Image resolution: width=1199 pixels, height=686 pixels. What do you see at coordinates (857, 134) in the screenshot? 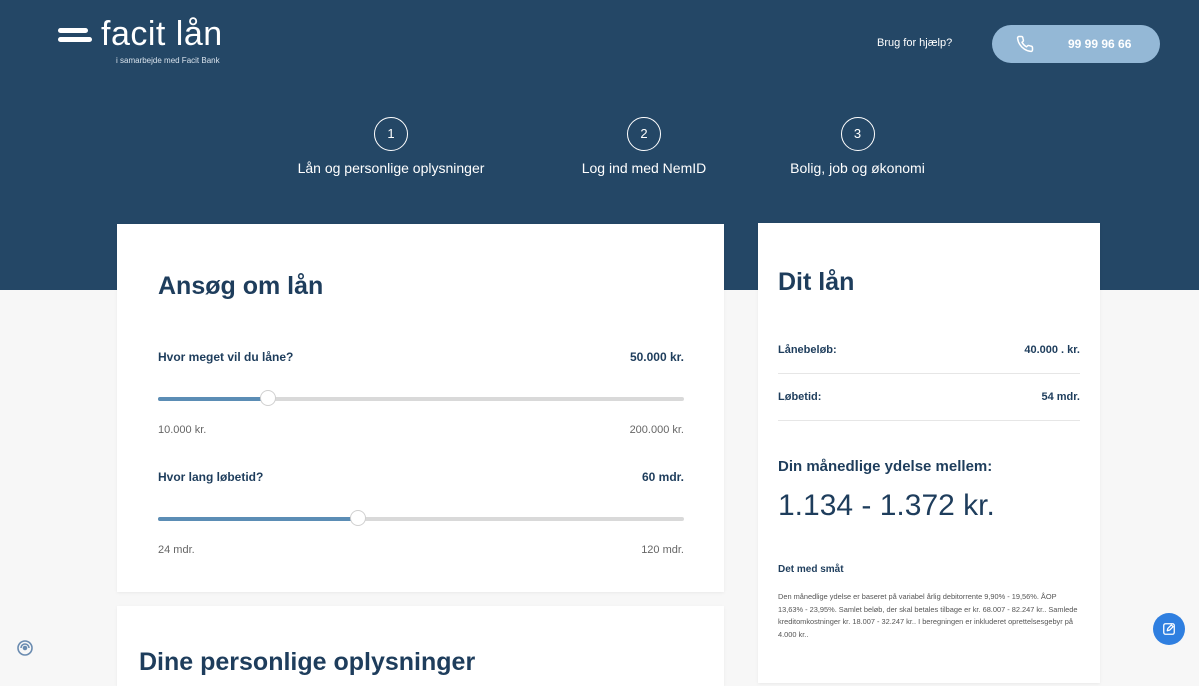
I see `step-3-number: 3` at bounding box center [857, 134].